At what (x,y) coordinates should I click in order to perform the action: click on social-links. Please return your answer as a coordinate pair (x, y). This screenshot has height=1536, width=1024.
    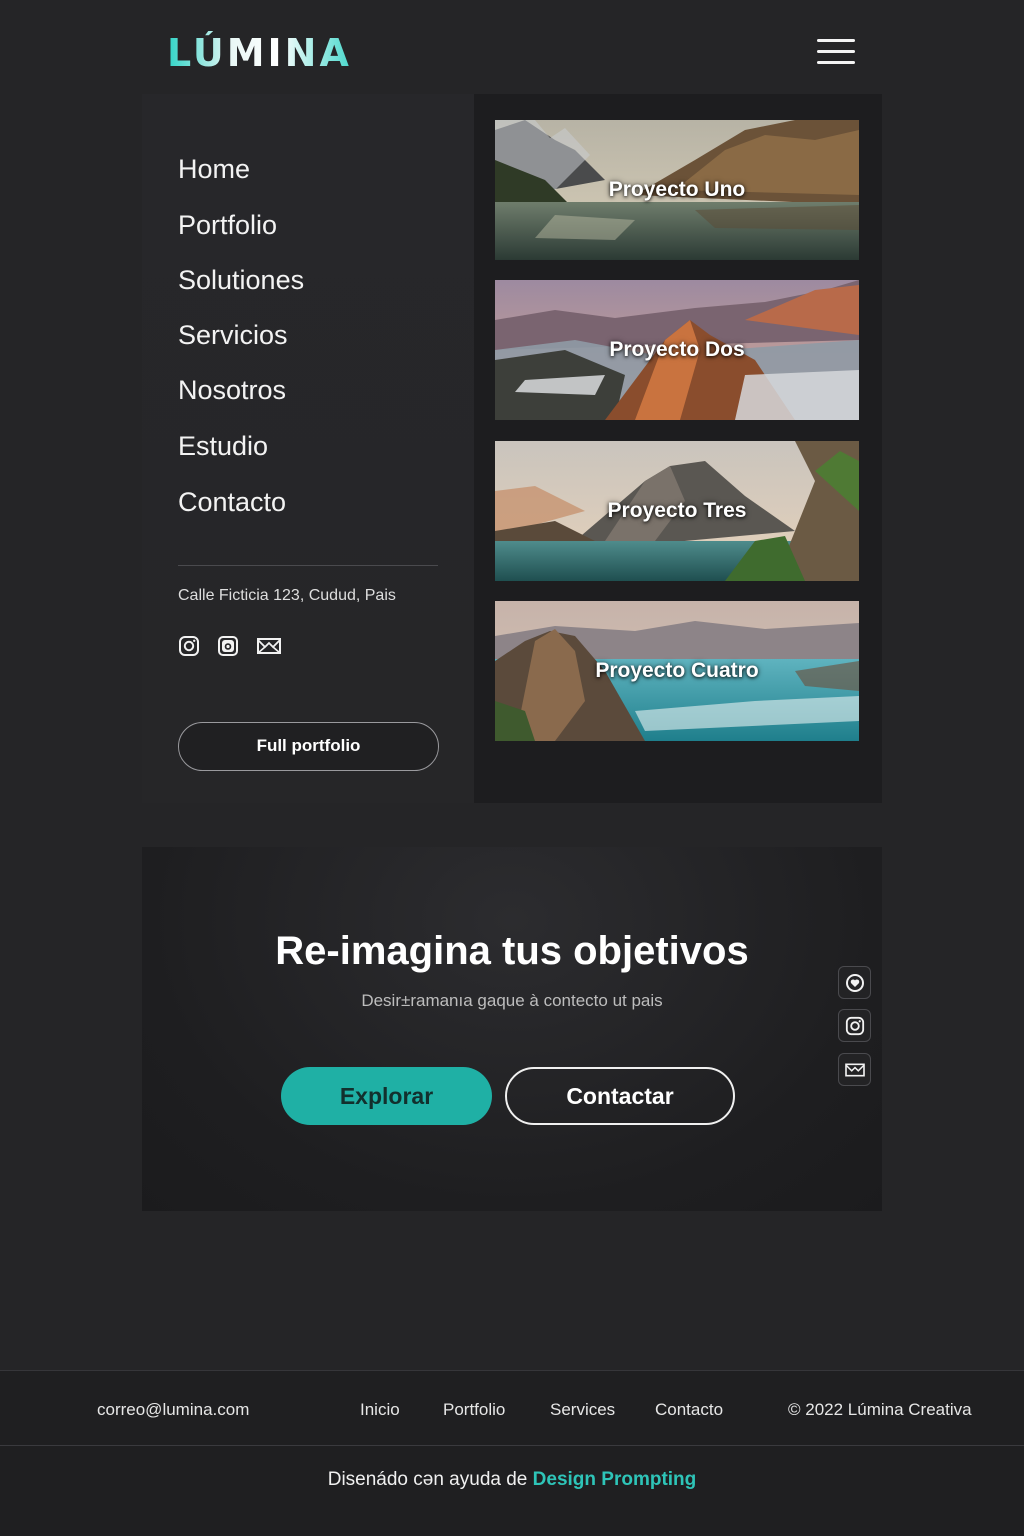
    Looking at the image, I should click on (230, 647).